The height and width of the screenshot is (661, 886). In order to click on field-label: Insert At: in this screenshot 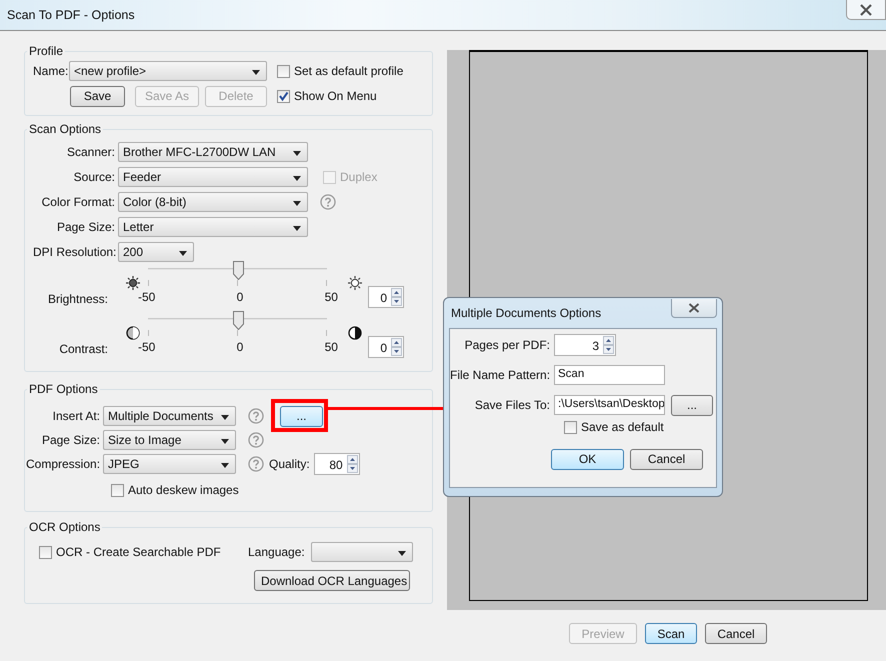, I will do `click(76, 416)`.